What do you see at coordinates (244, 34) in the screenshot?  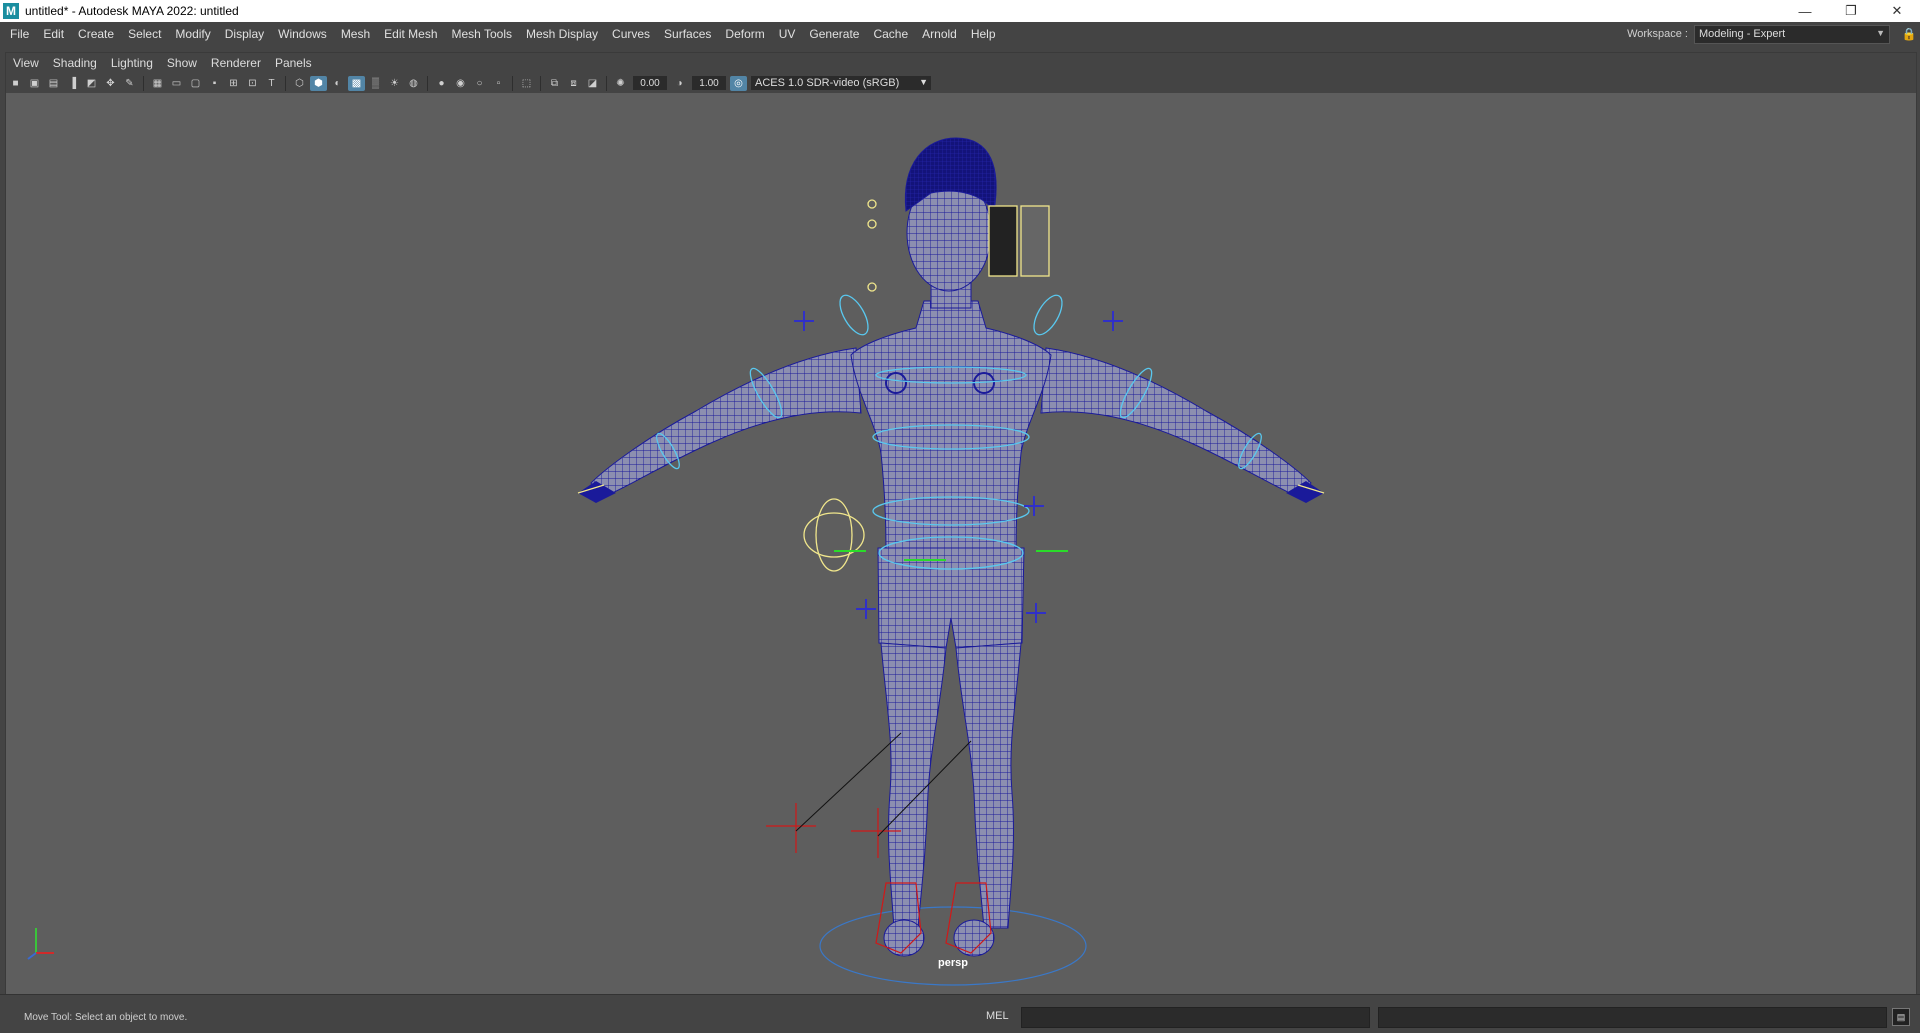 I see `menu-display: Display` at bounding box center [244, 34].